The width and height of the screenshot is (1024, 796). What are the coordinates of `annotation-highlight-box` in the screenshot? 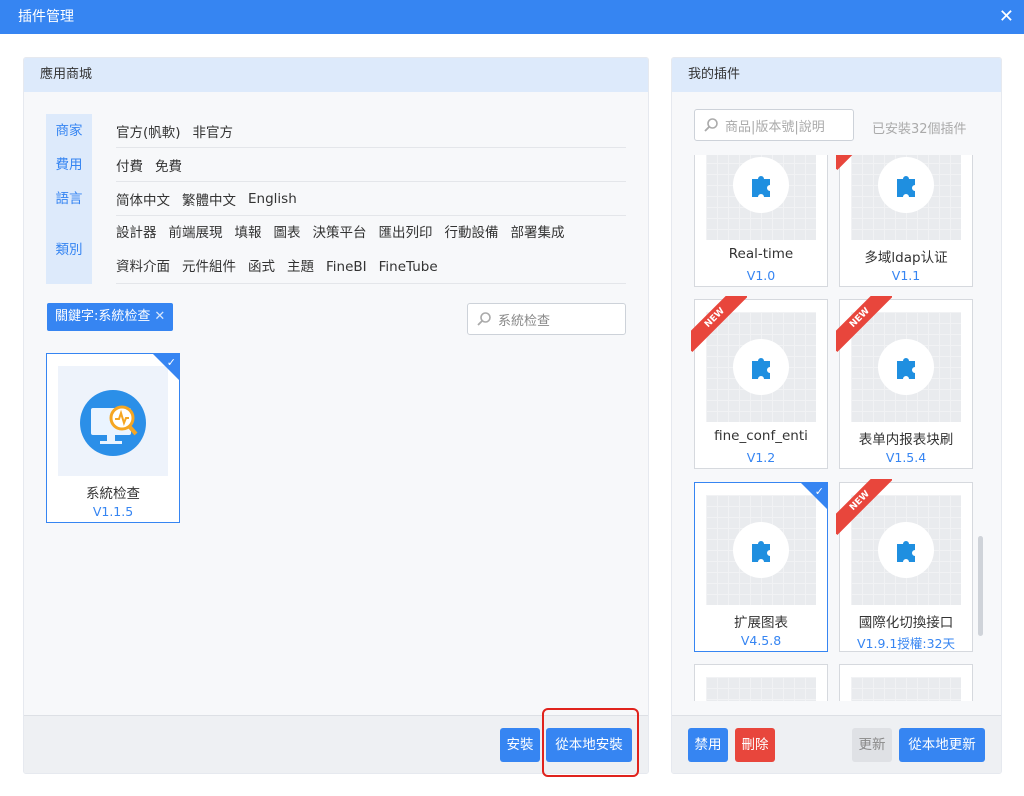 It's located at (590, 742).